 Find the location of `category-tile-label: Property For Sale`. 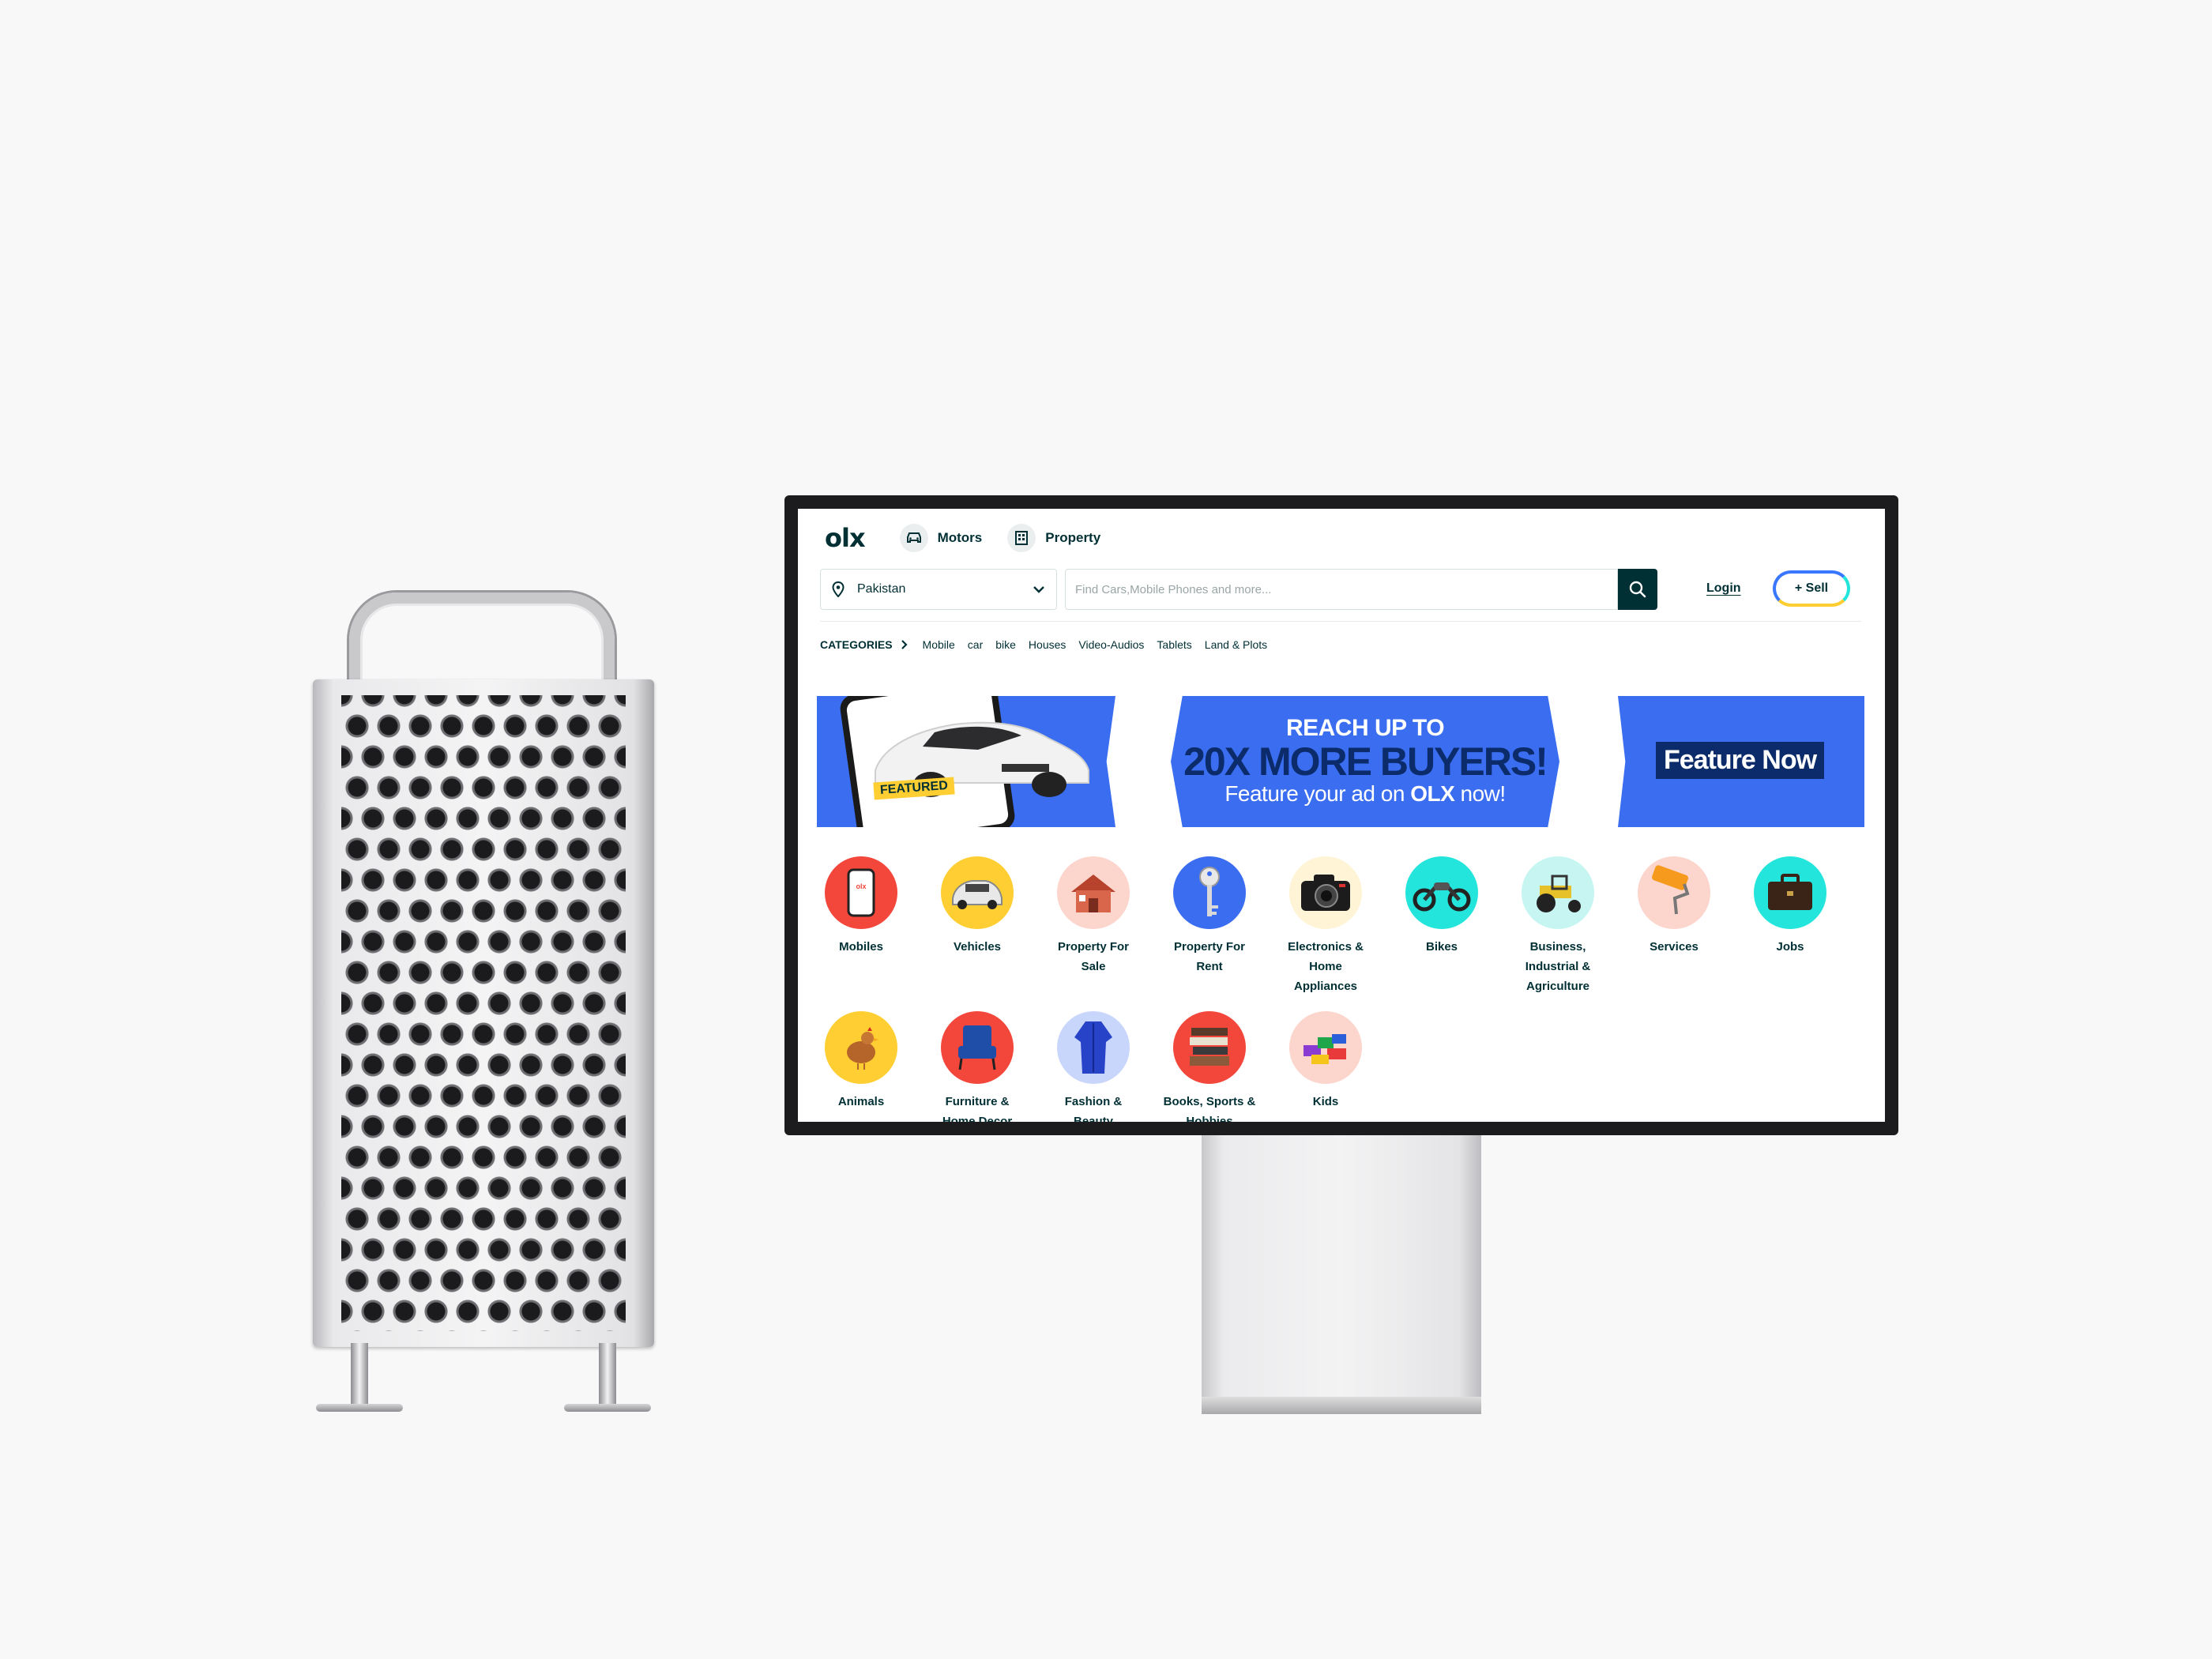

category-tile-label: Property For Sale is located at coordinates (1093, 956).